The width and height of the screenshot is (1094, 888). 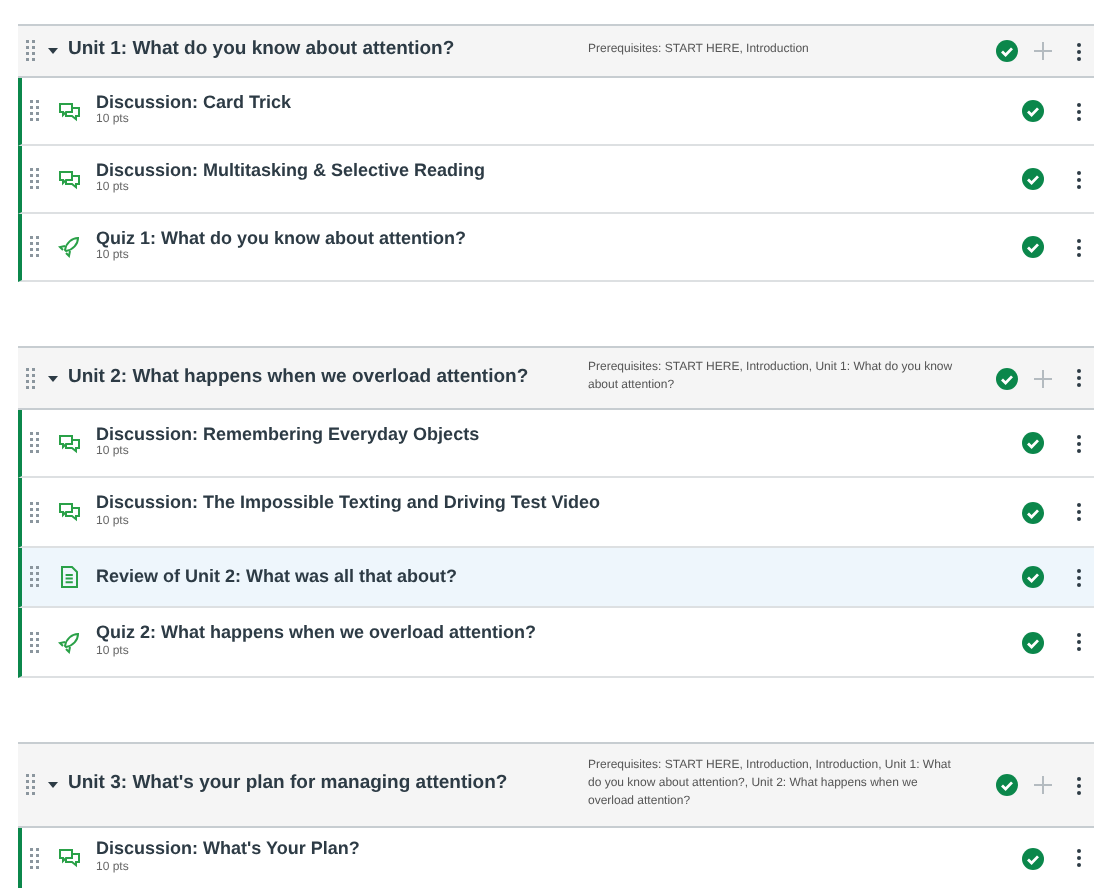 What do you see at coordinates (559, 633) in the screenshot?
I see `item-title: Quiz 2: What happens when we overload attention?` at bounding box center [559, 633].